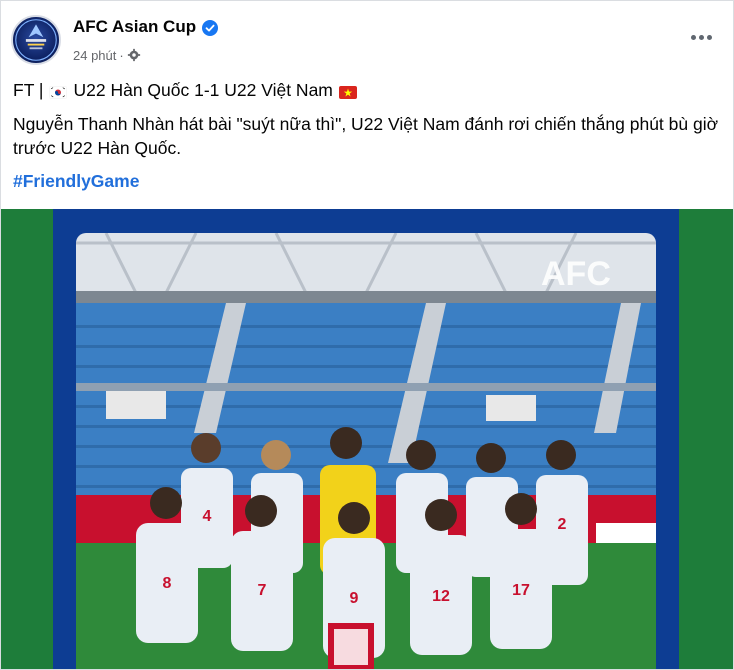 This screenshot has width=734, height=670. Describe the element at coordinates (134, 27) in the screenshot. I see `page-name-link: AFC Asian Cup` at that location.